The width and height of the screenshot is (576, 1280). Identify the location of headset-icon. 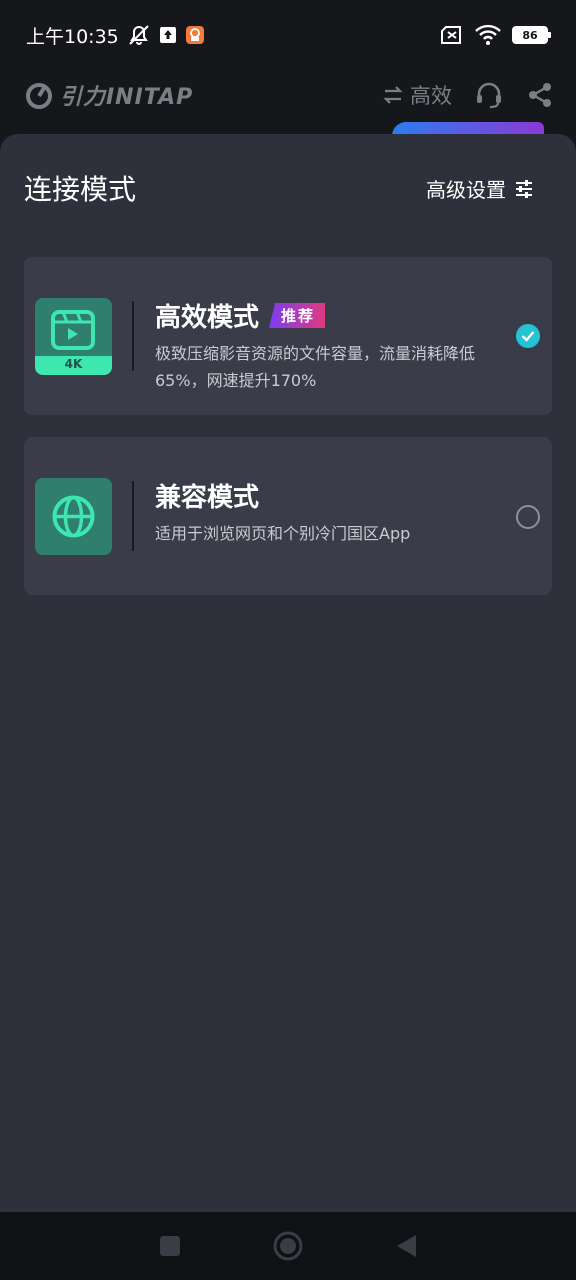
(489, 95).